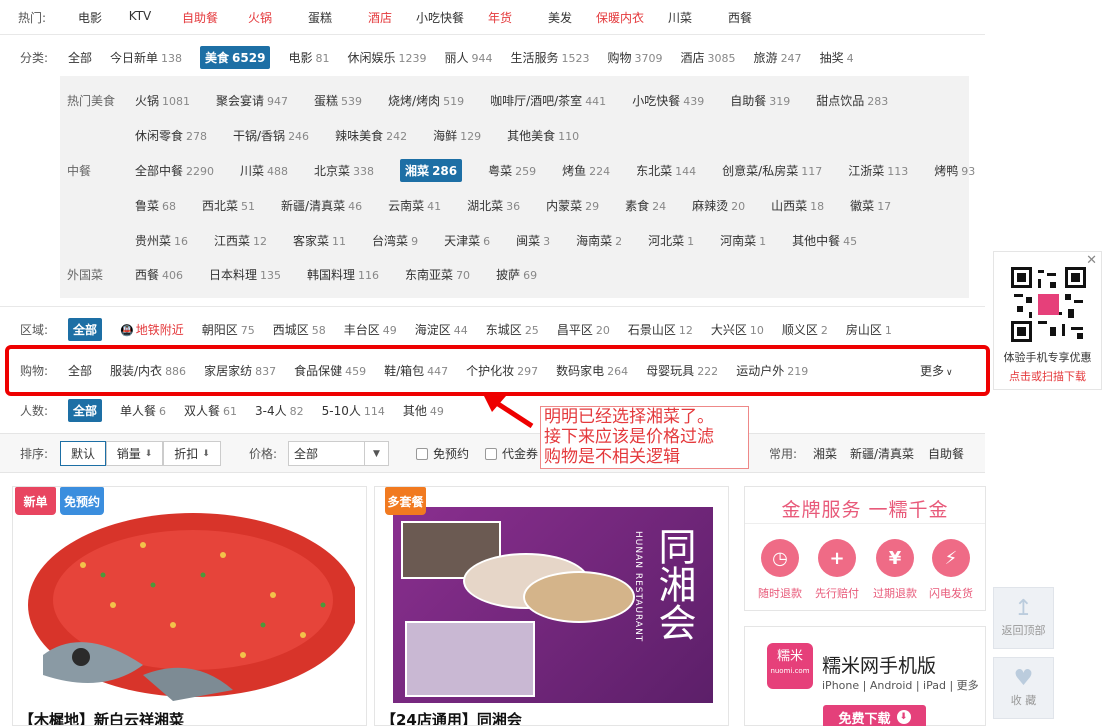 Image resolution: width=1113 pixels, height=726 pixels. Describe the element at coordinates (423, 410) in the screenshot. I see `people-item: 其他 49` at that location.